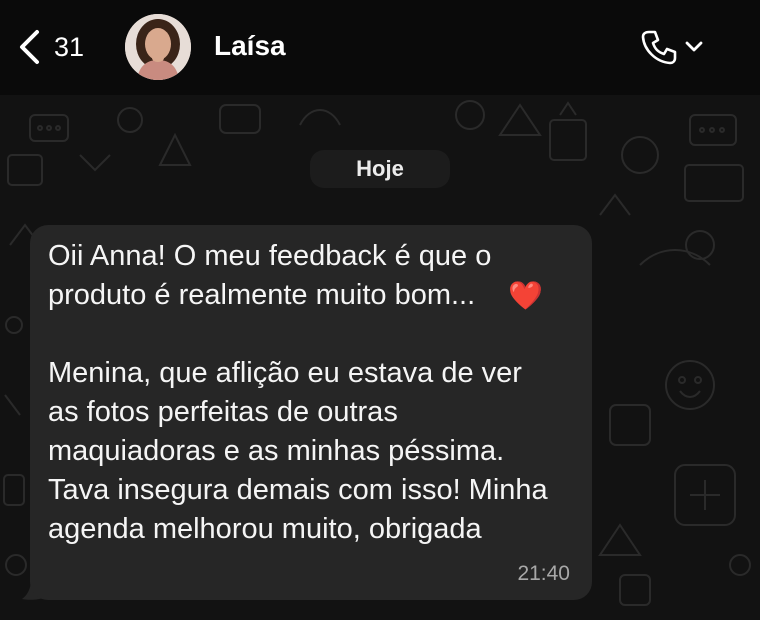  I want to click on call-button, so click(672, 47).